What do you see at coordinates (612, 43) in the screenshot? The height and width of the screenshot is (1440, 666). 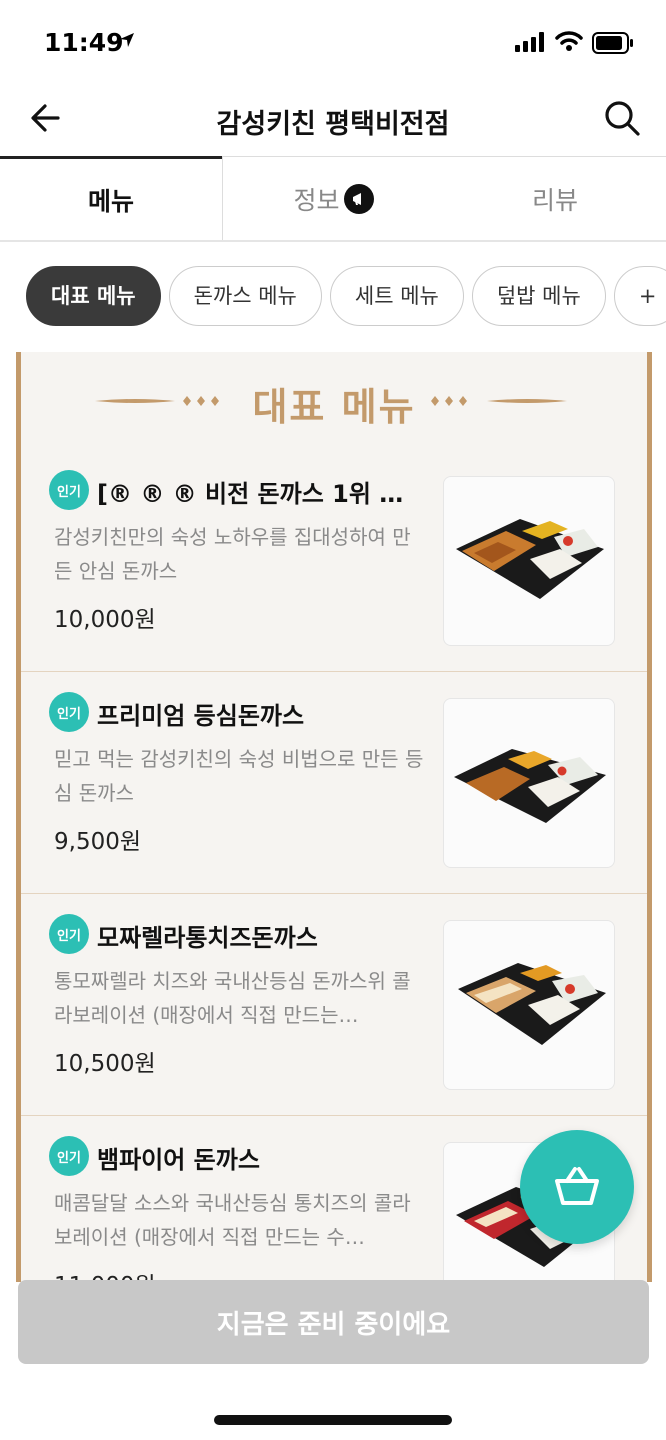 I see `battery-icon` at bounding box center [612, 43].